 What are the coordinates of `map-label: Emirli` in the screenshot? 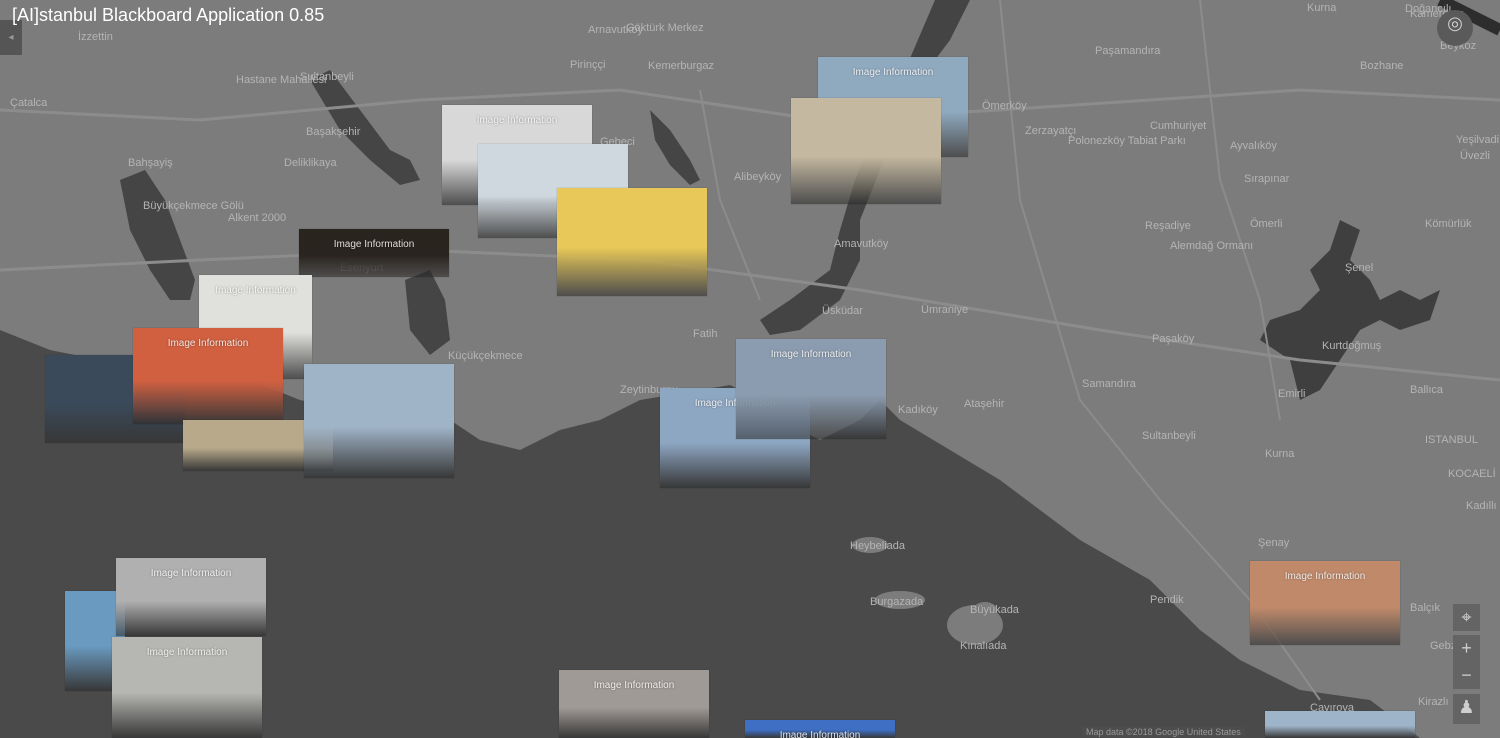 It's located at (1292, 394).